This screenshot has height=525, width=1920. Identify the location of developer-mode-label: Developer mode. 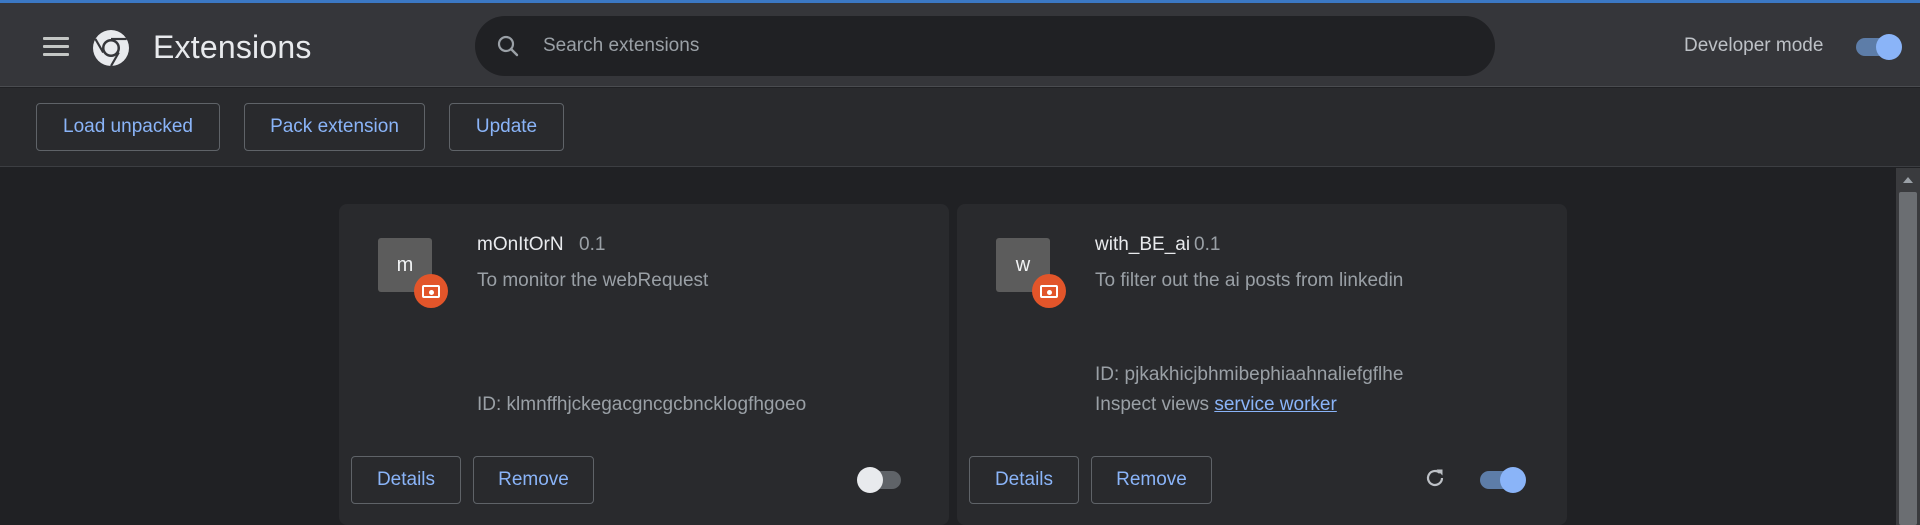
(1754, 45).